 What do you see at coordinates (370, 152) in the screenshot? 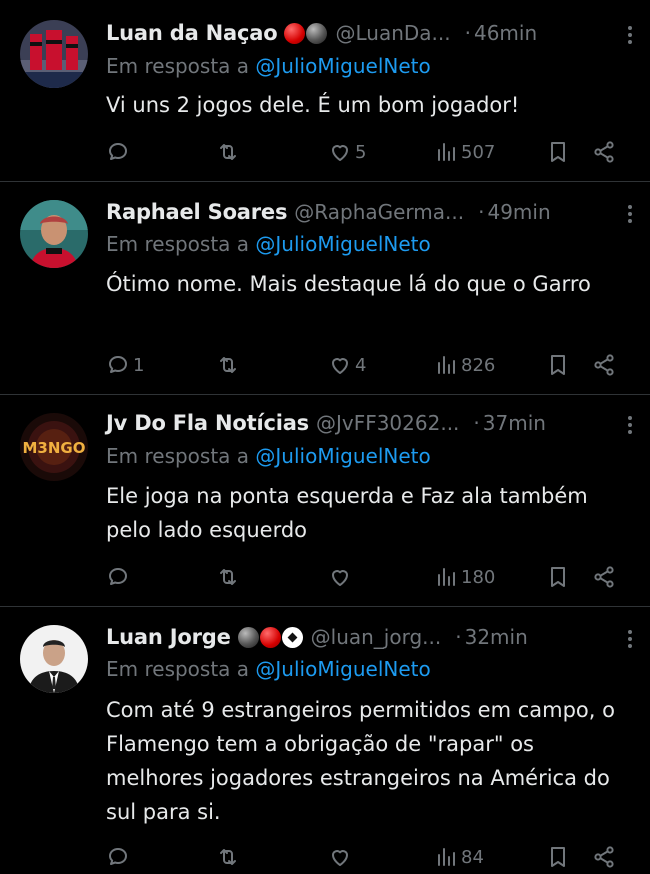
I see `action-bar: 5 507` at bounding box center [370, 152].